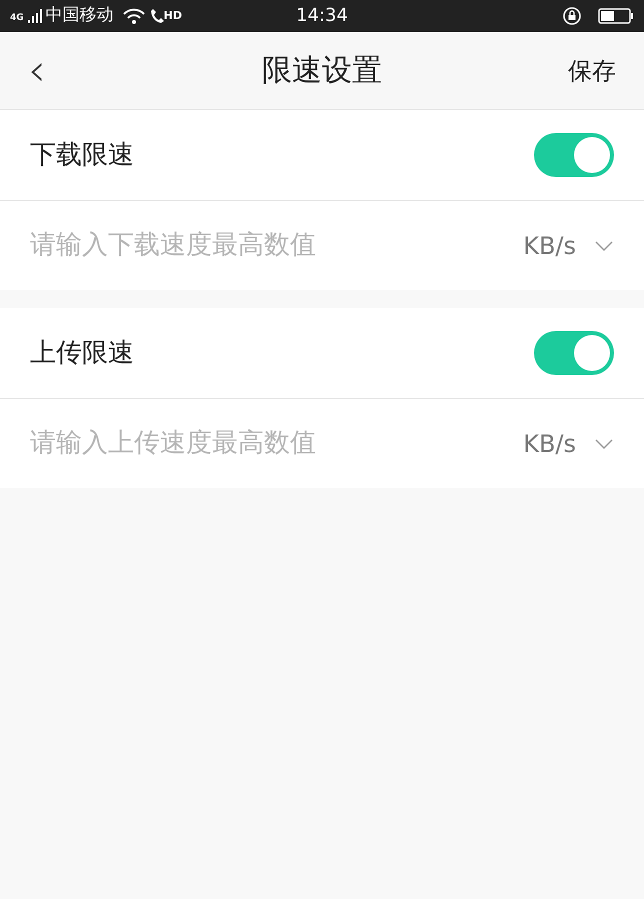  What do you see at coordinates (82, 353) in the screenshot?
I see `setting-label: 上传限速` at bounding box center [82, 353].